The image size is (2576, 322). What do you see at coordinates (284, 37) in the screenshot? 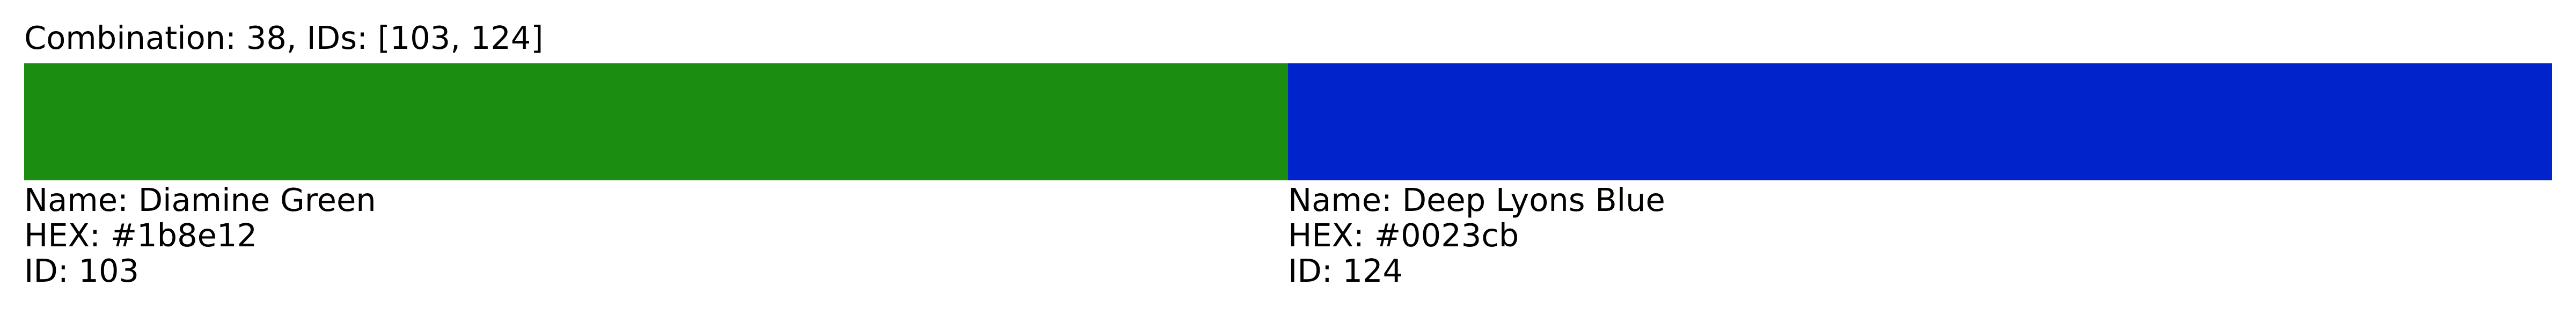
I see `combination-title: Combination: 38, IDs: [103, 124]` at bounding box center [284, 37].